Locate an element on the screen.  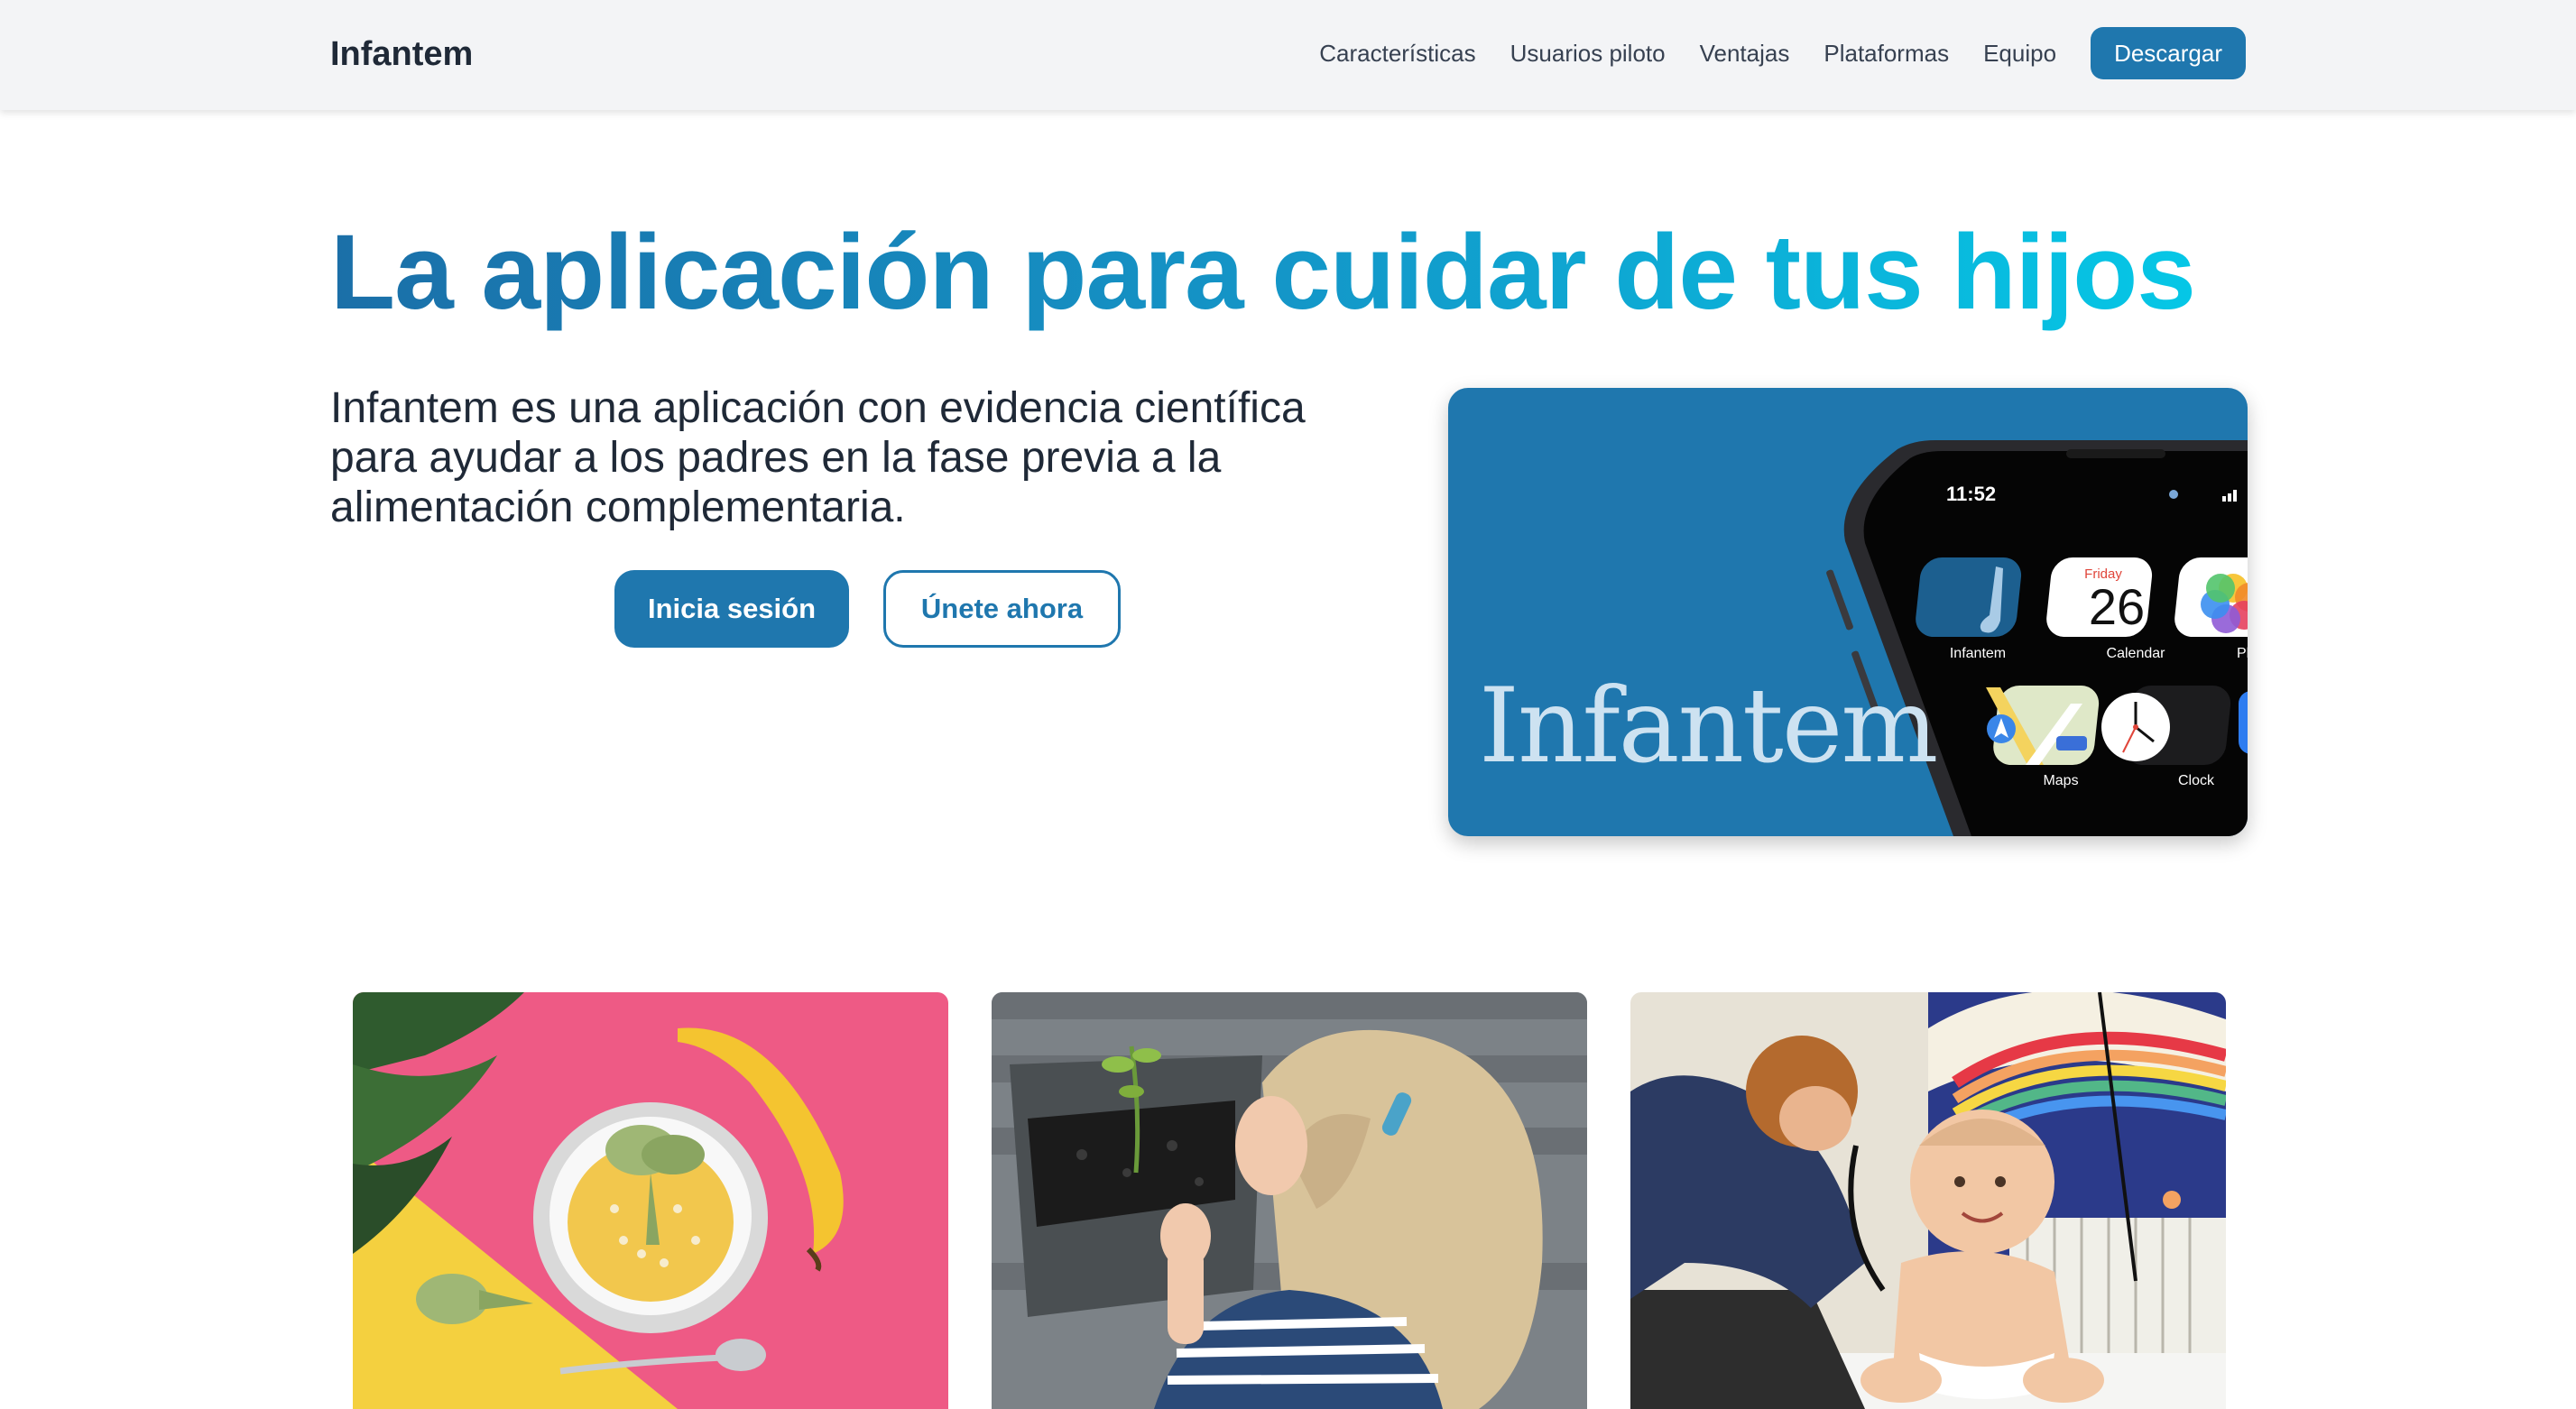
nav-link-plataformas: Plataformas is located at coordinates (1886, 53).